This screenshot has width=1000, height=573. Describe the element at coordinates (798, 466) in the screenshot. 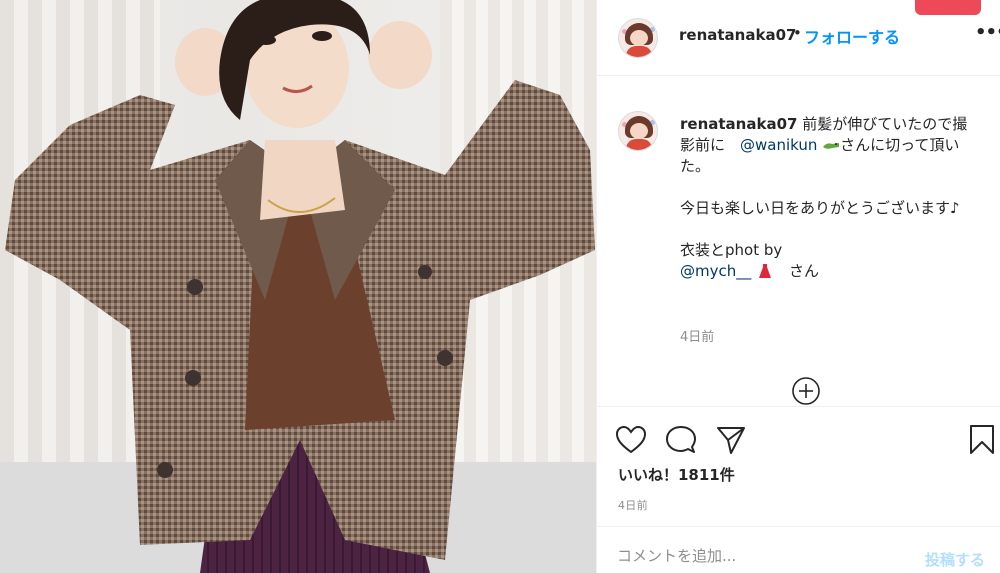

I see `action-bar: いいね！1811件 4日前` at that location.